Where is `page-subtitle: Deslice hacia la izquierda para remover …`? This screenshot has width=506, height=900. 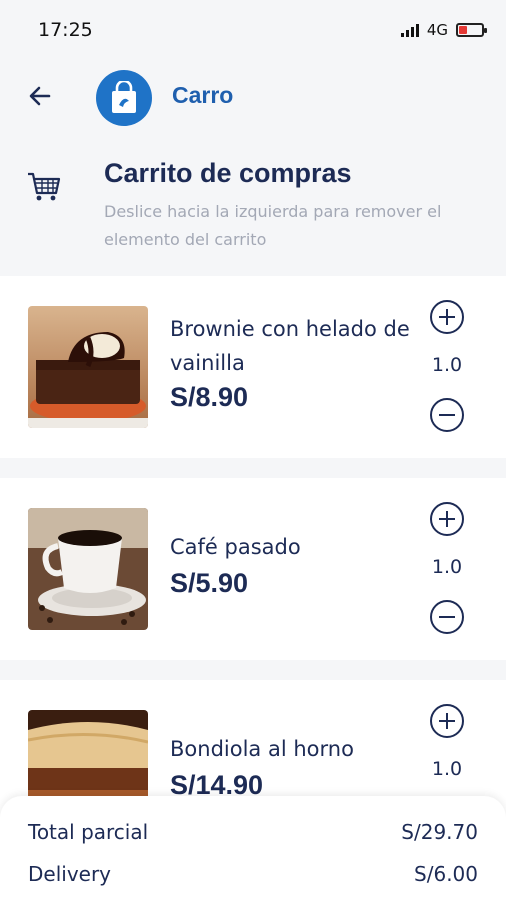 page-subtitle: Deslice hacia la izquierda para remover … is located at coordinates (273, 225).